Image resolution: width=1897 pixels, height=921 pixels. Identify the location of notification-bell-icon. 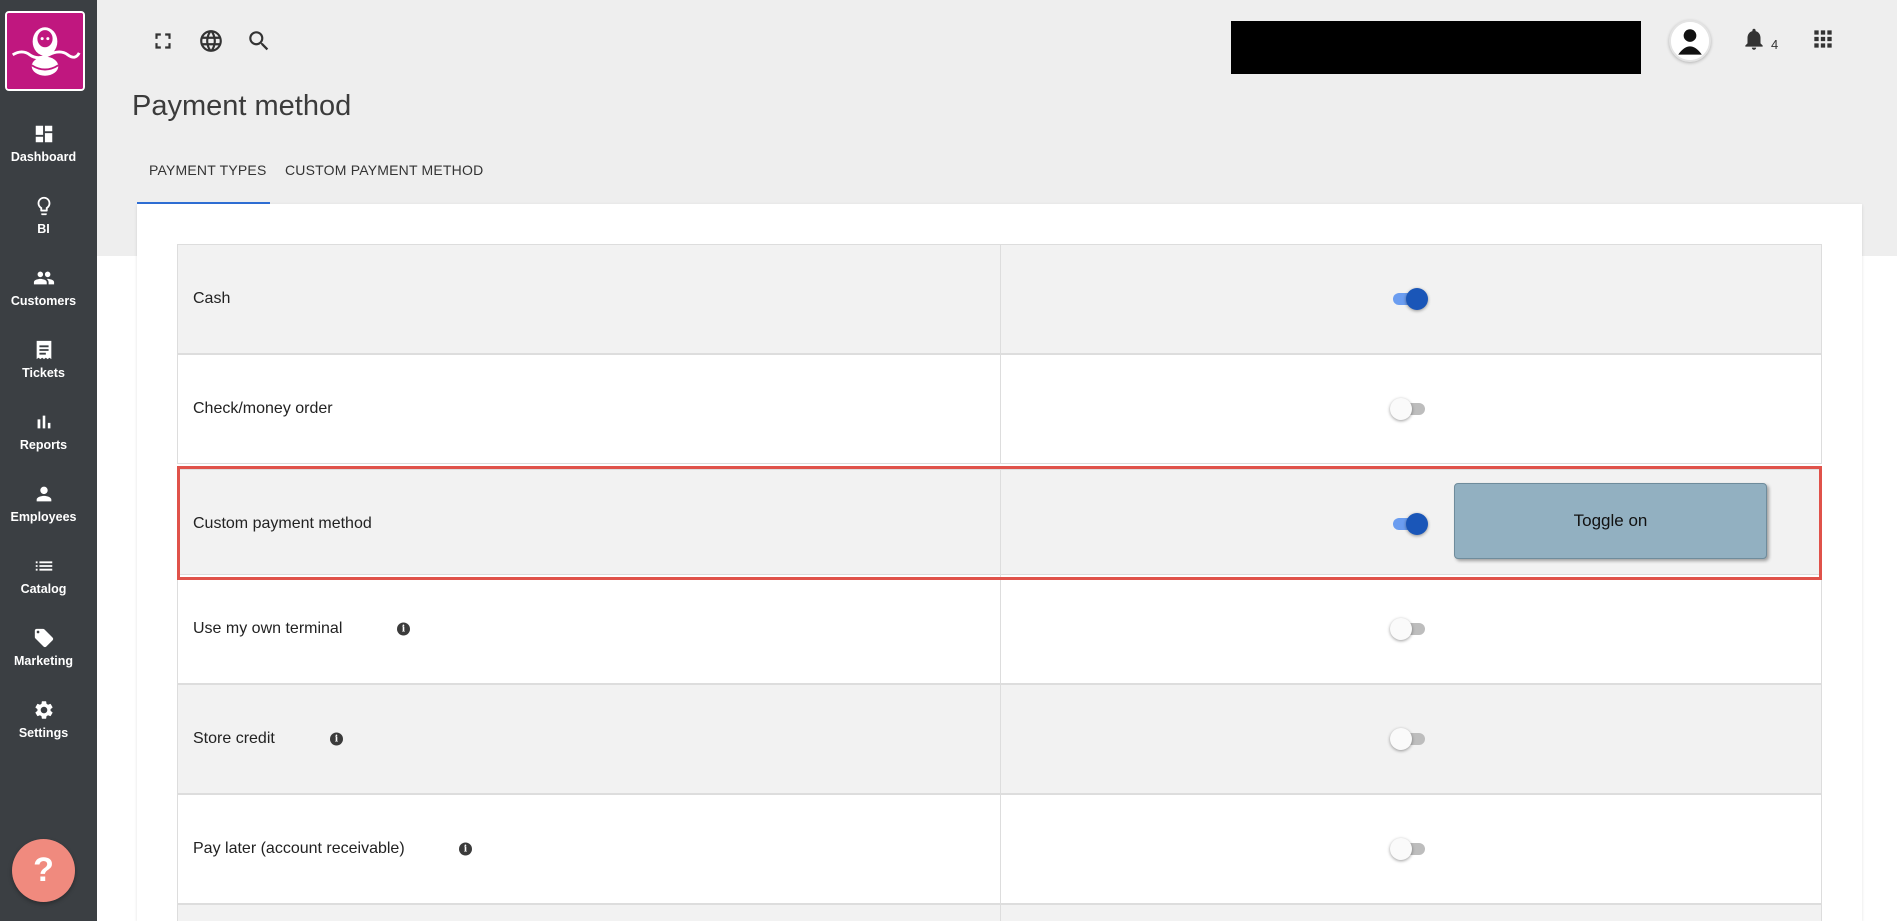
(1754, 39).